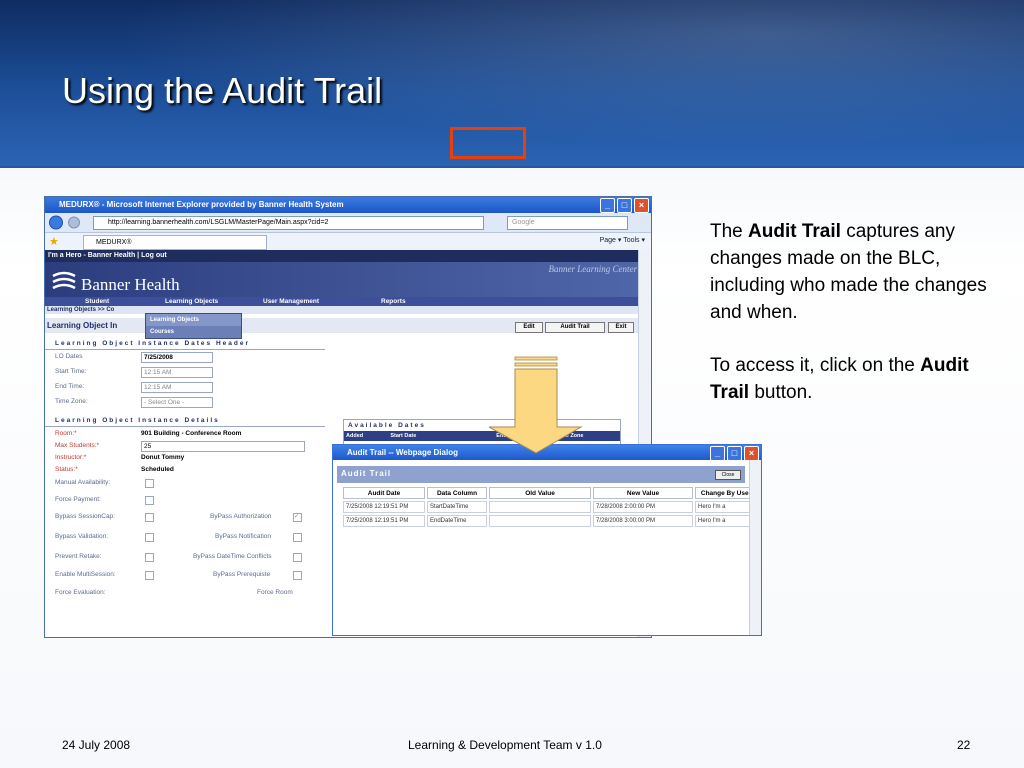  What do you see at coordinates (149, 500) in the screenshot?
I see `force-payment-checkbox` at bounding box center [149, 500].